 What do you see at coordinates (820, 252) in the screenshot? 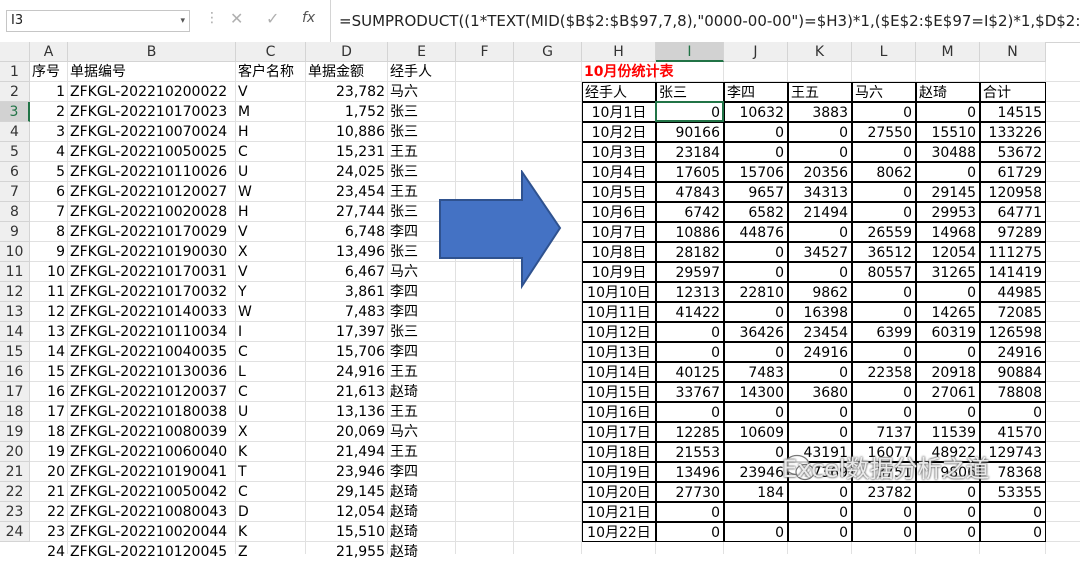
I see `summary-cell: 34527` at bounding box center [820, 252].